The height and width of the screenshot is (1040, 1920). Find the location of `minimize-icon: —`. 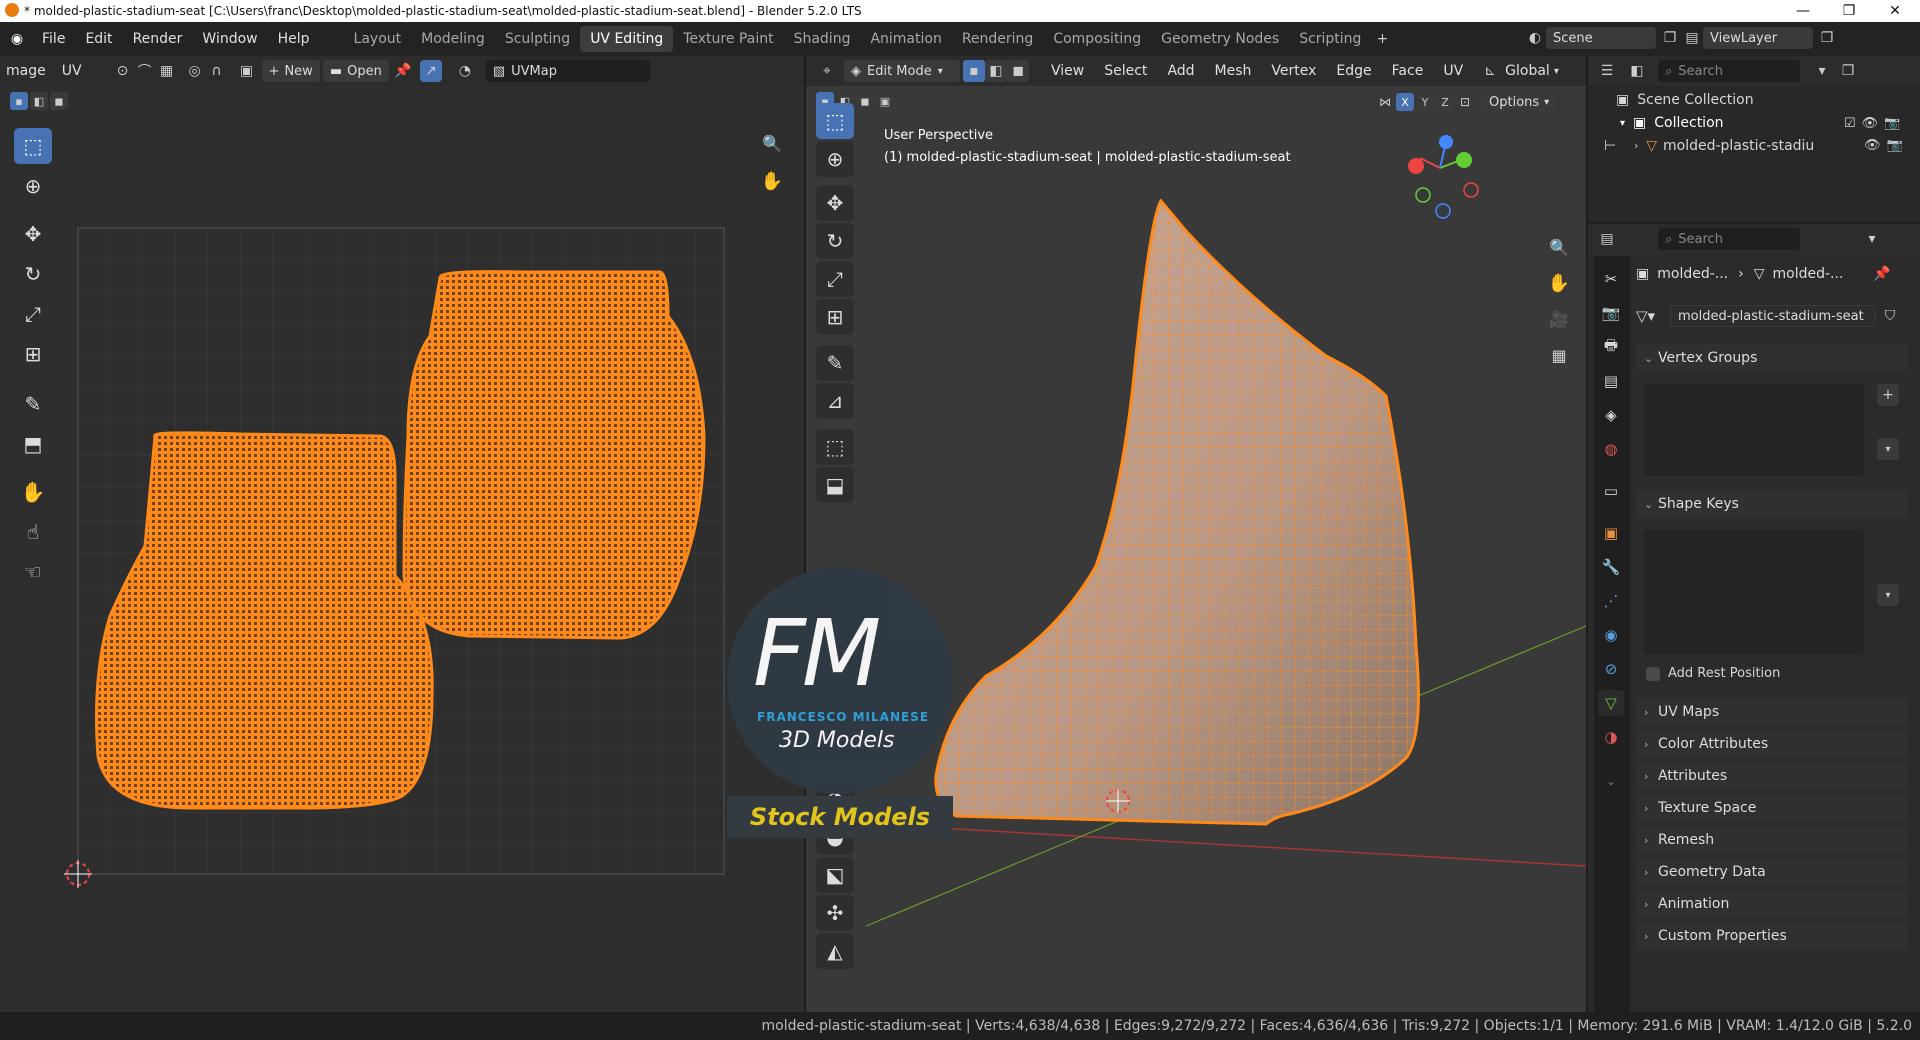

minimize-icon: — is located at coordinates (1803, 11).